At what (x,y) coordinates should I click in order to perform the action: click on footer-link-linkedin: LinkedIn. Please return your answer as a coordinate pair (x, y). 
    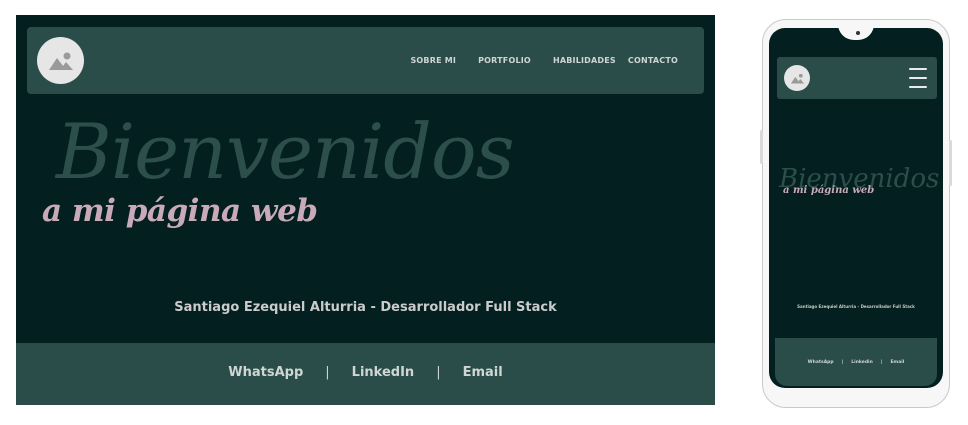
    Looking at the image, I should click on (383, 372).